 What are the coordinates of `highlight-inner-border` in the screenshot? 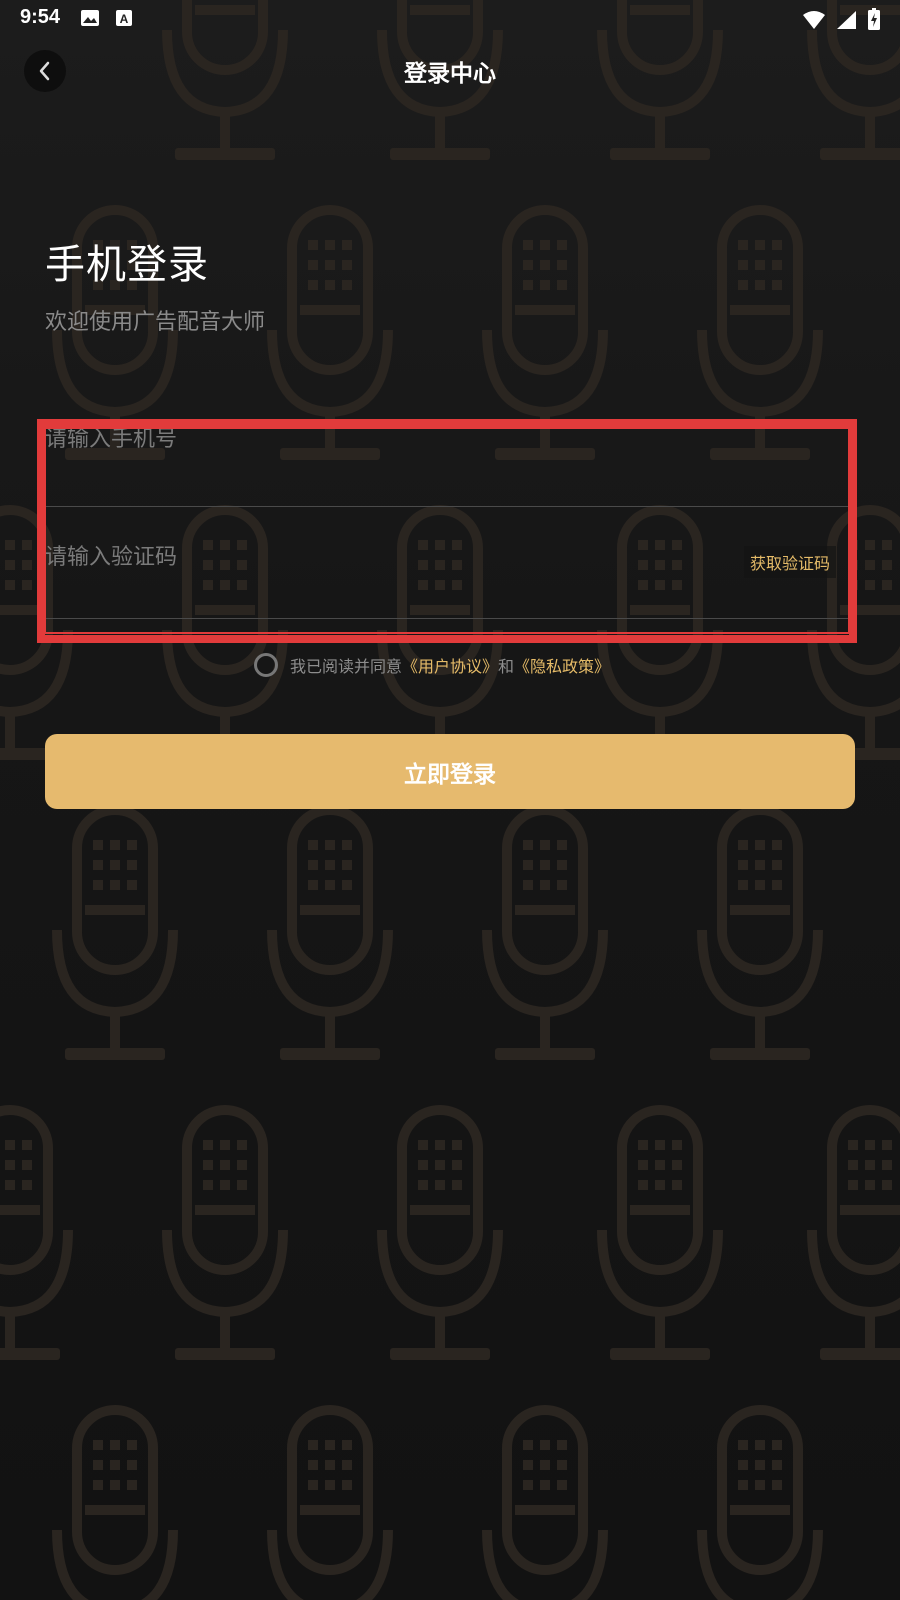 It's located at (447, 530).